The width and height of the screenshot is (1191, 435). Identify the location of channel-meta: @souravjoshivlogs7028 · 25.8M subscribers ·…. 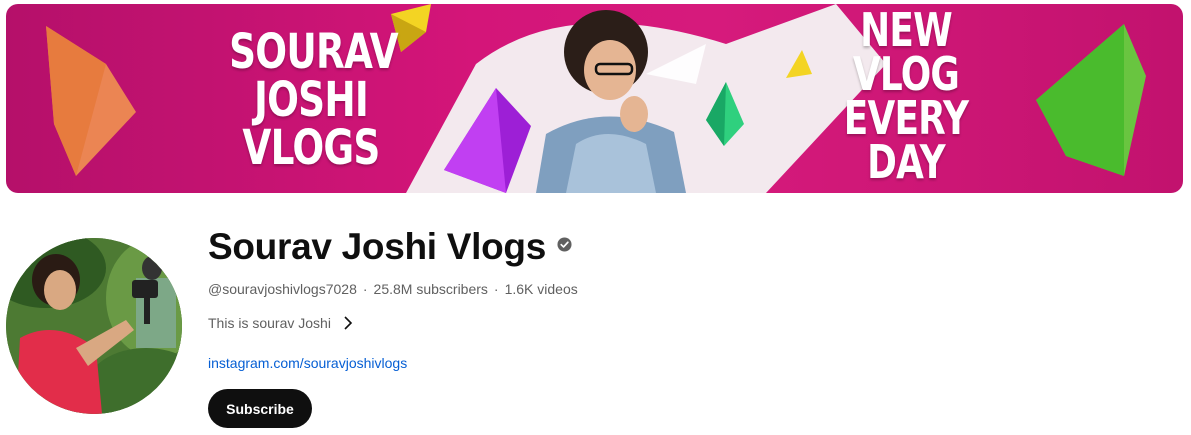
(393, 289).